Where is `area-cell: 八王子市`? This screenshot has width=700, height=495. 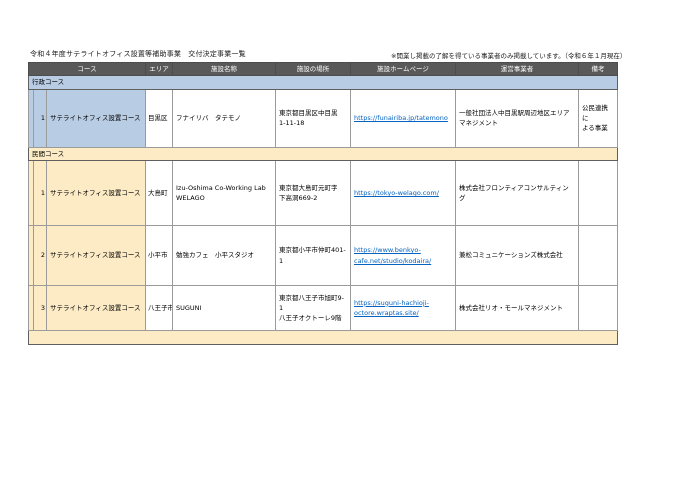
area-cell: 八王子市 is located at coordinates (159, 308).